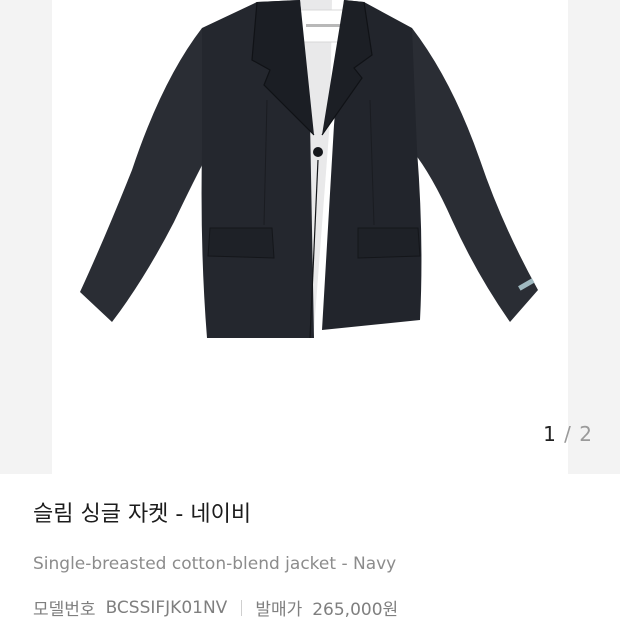 The width and height of the screenshot is (620, 620). What do you see at coordinates (318, 152) in the screenshot?
I see `button-detail` at bounding box center [318, 152].